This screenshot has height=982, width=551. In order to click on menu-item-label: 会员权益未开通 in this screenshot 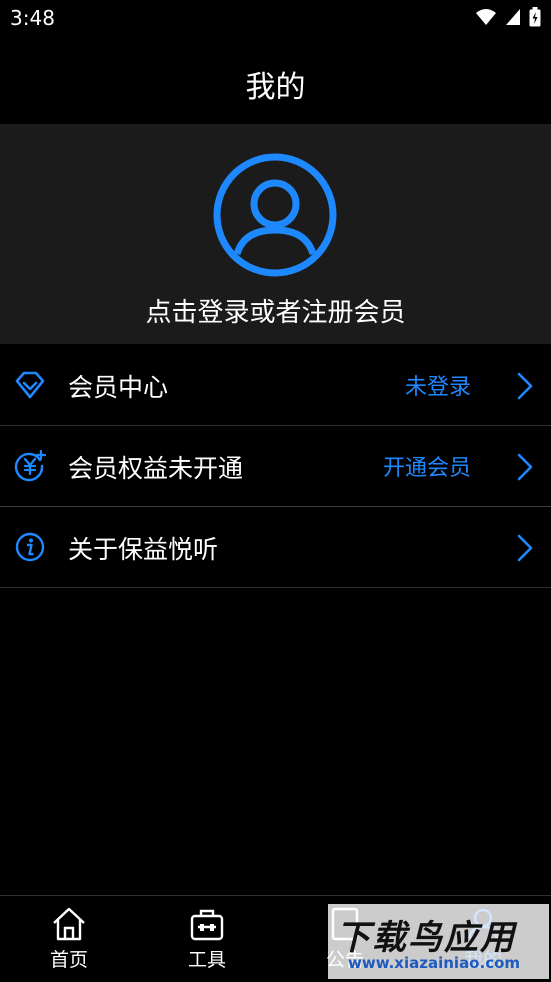, I will do `click(156, 468)`.